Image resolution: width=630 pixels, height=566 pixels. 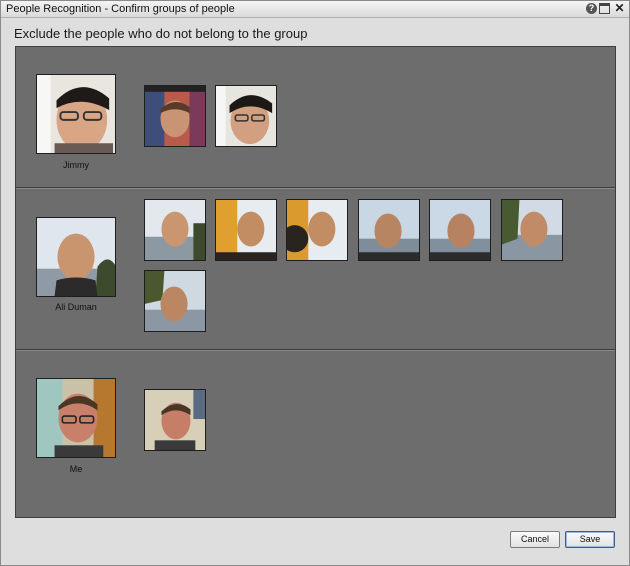 I want to click on group-name-label: Ali Duman, so click(x=76, y=307).